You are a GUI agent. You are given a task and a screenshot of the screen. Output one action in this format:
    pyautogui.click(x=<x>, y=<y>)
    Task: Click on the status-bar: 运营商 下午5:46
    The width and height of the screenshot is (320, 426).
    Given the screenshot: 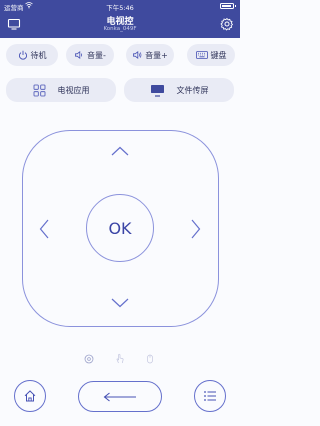 What is the action you would take?
    pyautogui.click(x=120, y=6)
    